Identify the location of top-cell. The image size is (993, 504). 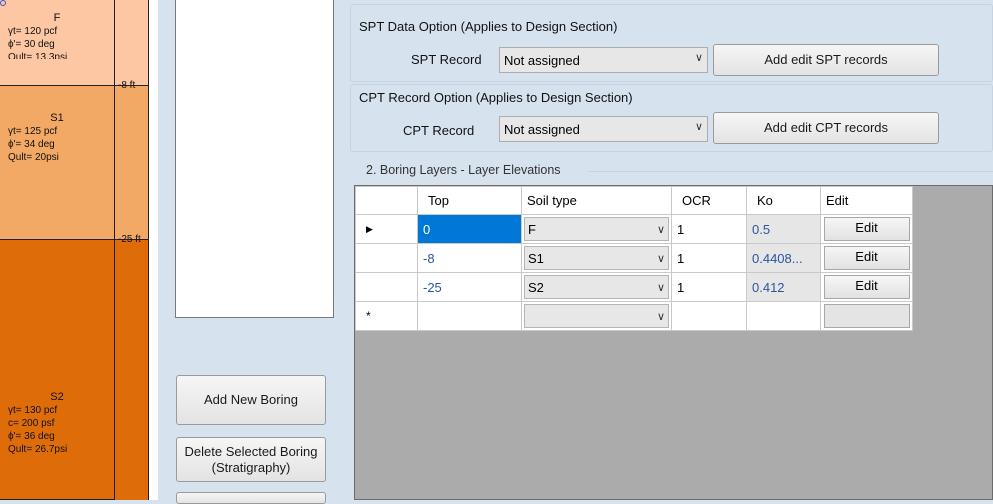
(469, 316).